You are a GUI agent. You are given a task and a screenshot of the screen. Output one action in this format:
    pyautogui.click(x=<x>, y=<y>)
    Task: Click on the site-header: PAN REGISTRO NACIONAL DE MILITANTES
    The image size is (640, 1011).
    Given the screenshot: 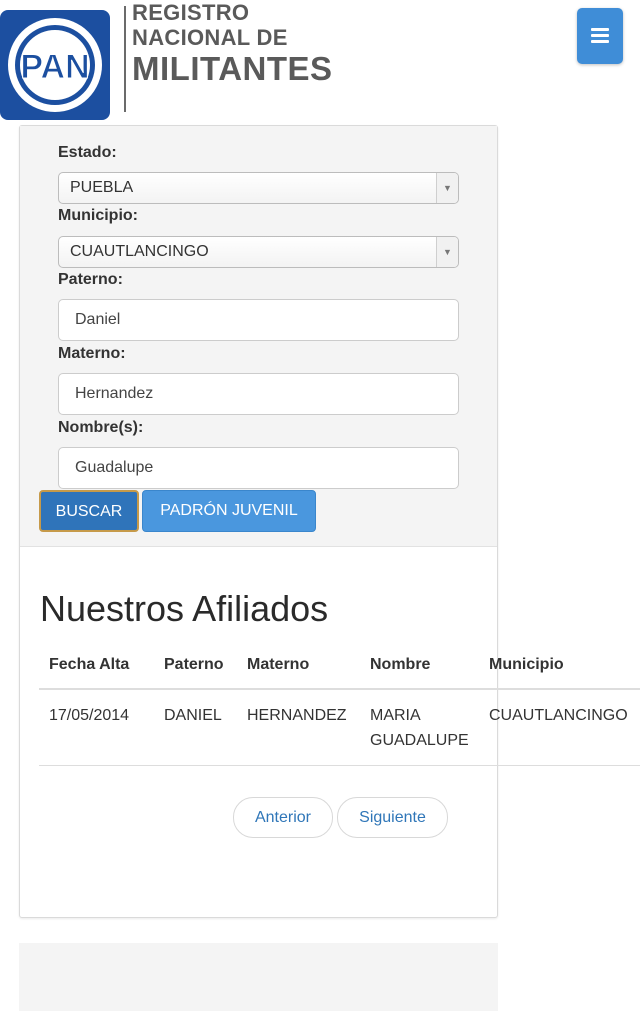 What is the action you would take?
    pyautogui.click(x=320, y=62)
    